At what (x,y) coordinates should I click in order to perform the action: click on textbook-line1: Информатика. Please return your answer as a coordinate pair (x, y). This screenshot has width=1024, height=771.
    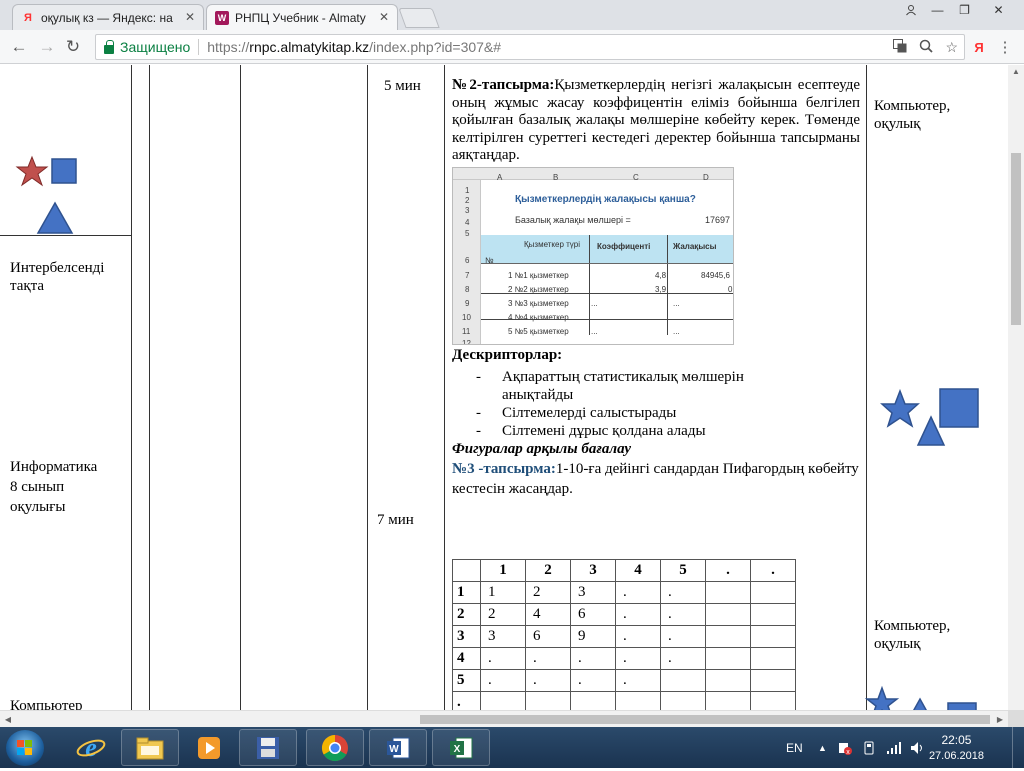
    Looking at the image, I should click on (54, 467).